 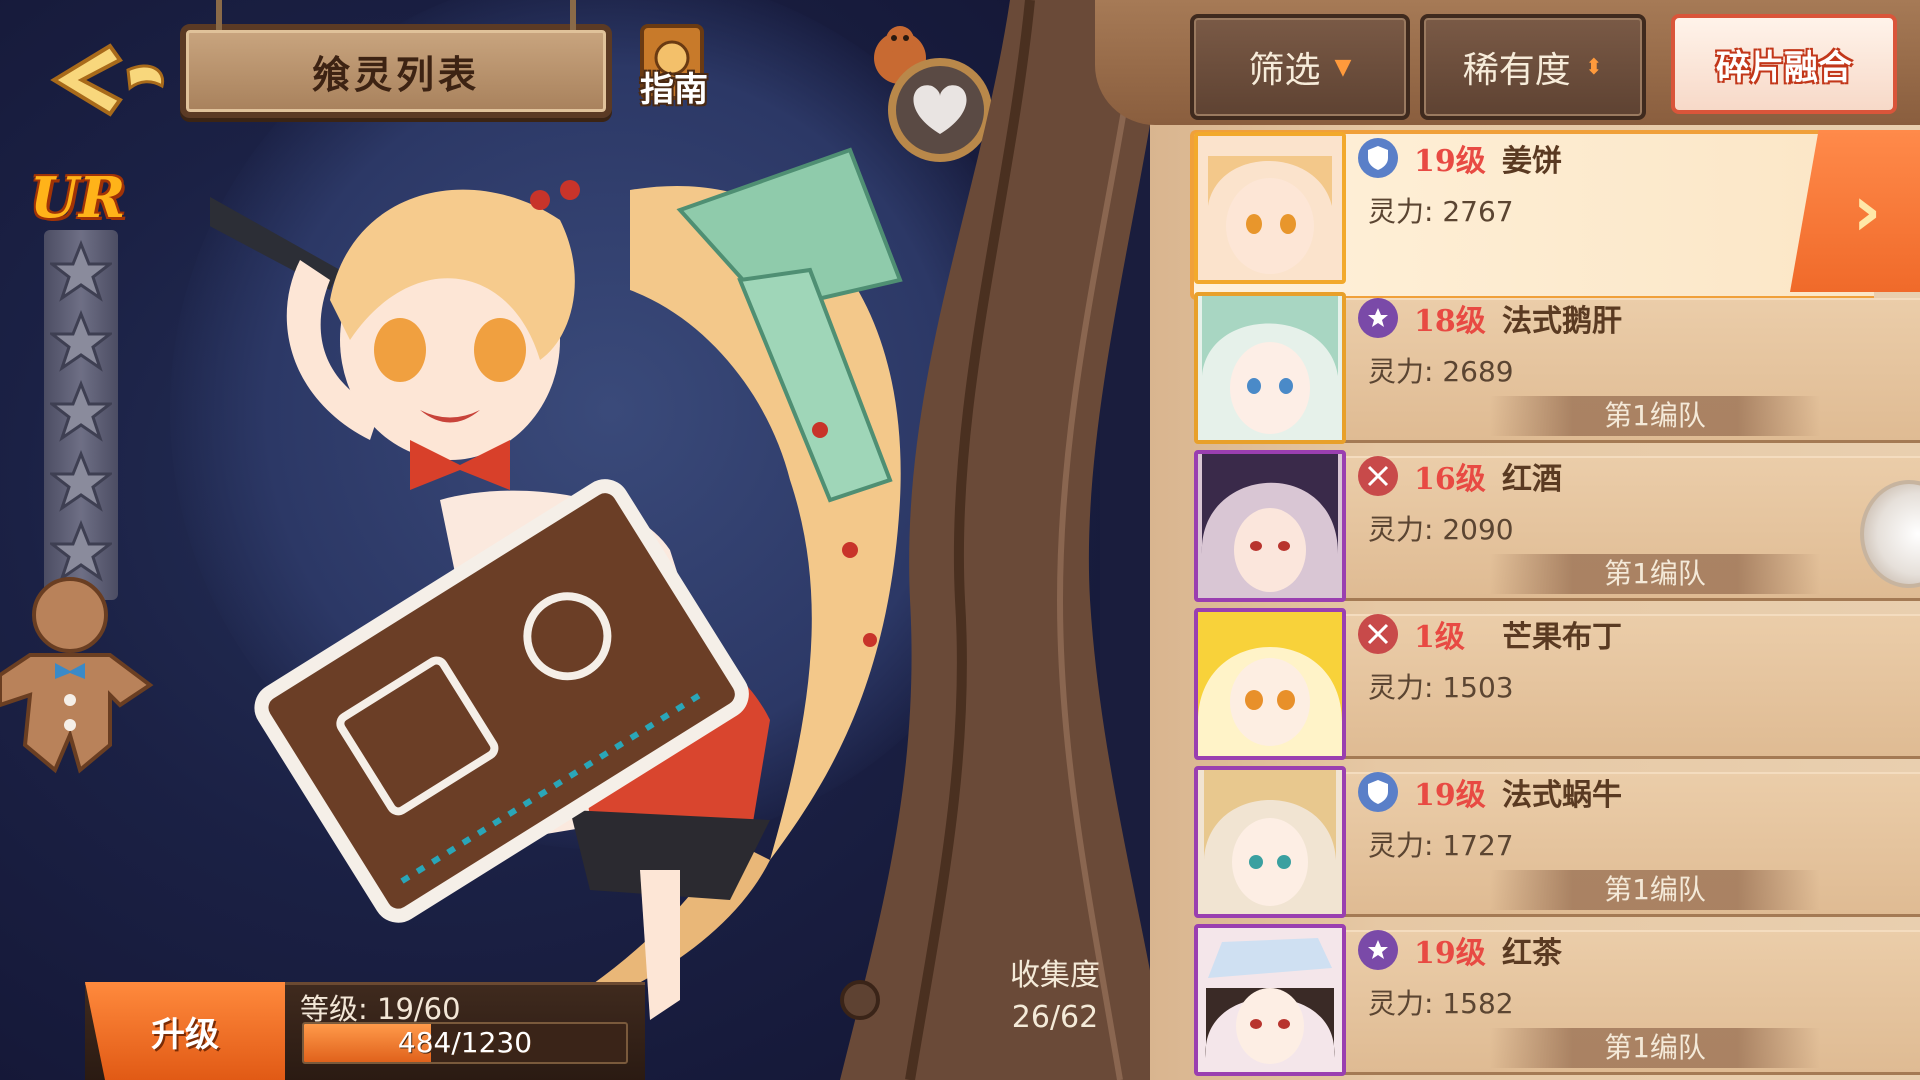 What do you see at coordinates (1555, 215) in the screenshot?
I see `character-card: › 19级 姜饼 灵力: 2767` at bounding box center [1555, 215].